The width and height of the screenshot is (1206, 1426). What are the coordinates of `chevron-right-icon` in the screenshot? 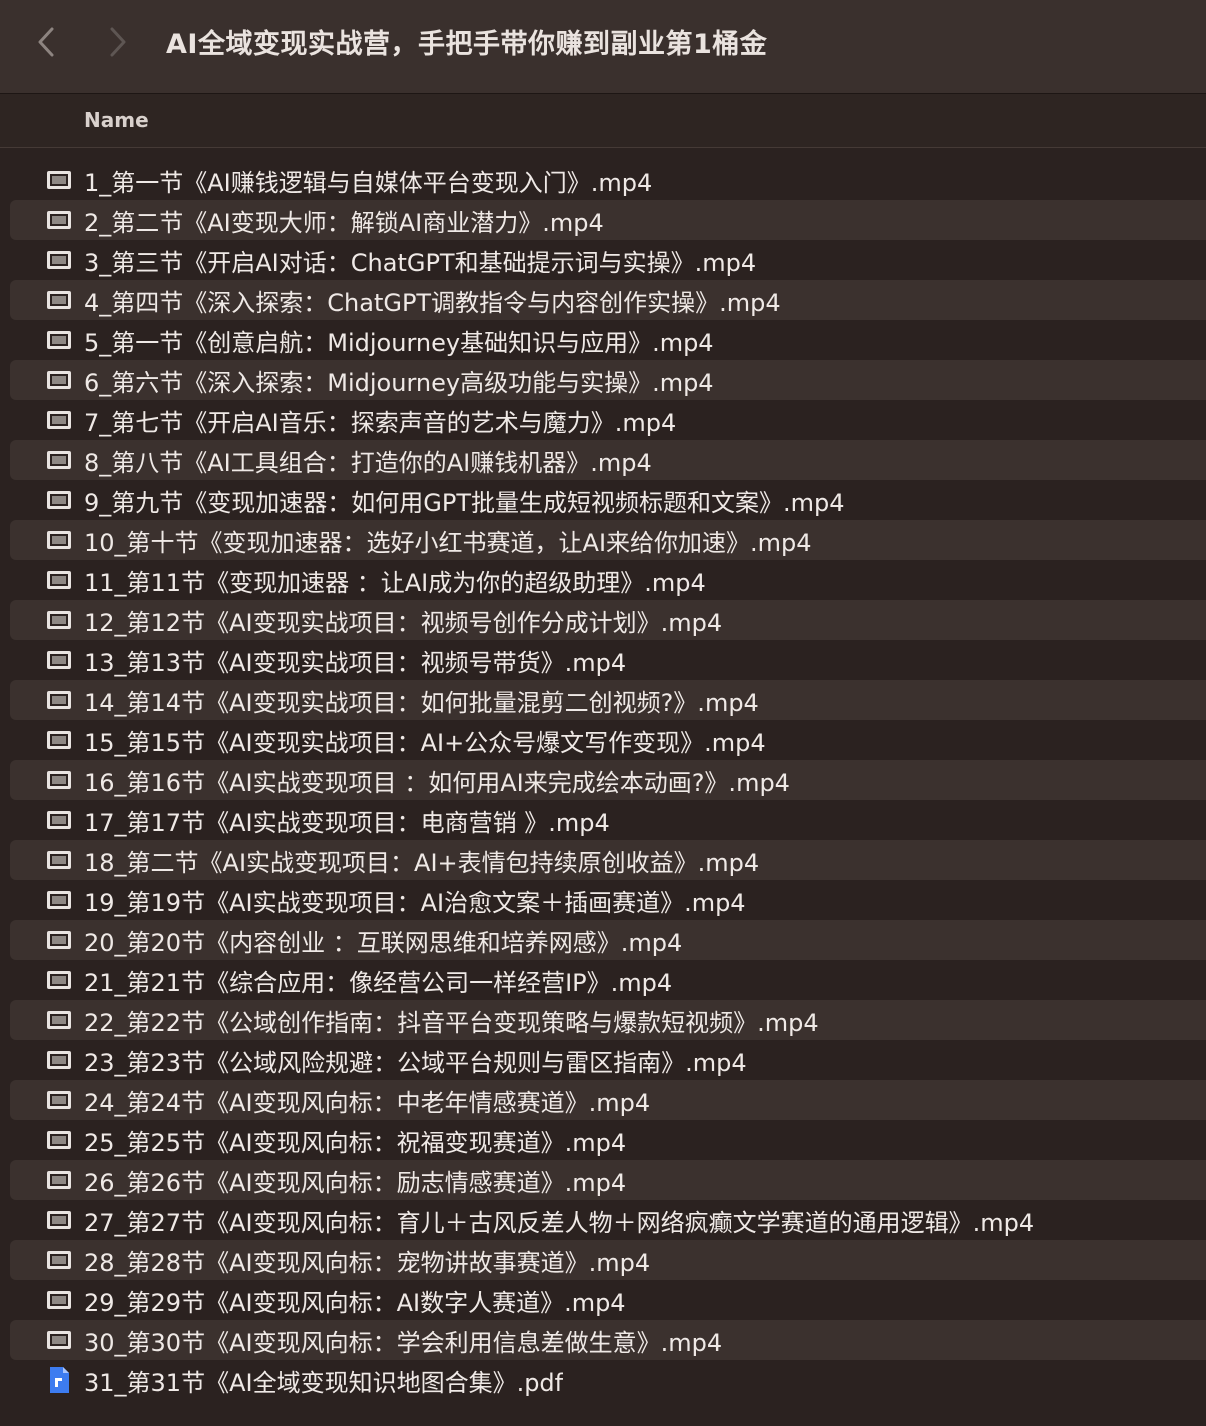 It's located at (118, 42).